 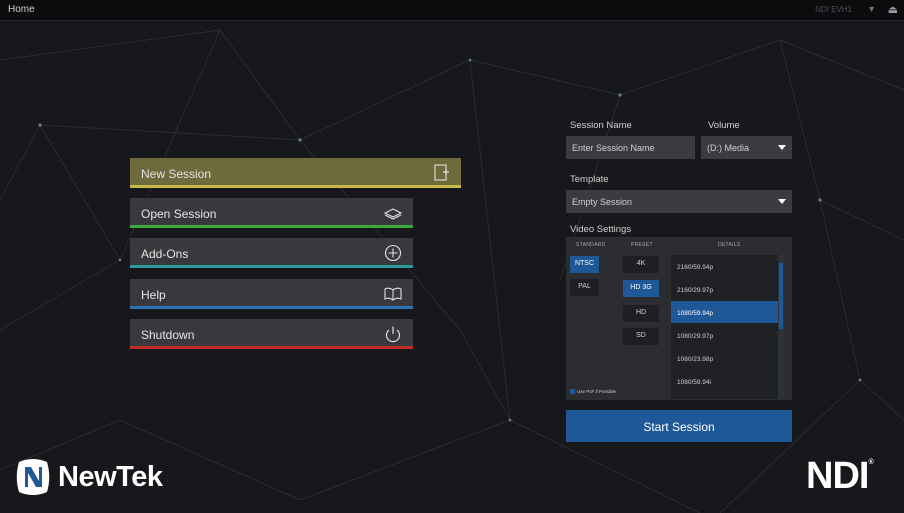 What do you see at coordinates (601, 125) in the screenshot?
I see `session-name-label: Session Name` at bounding box center [601, 125].